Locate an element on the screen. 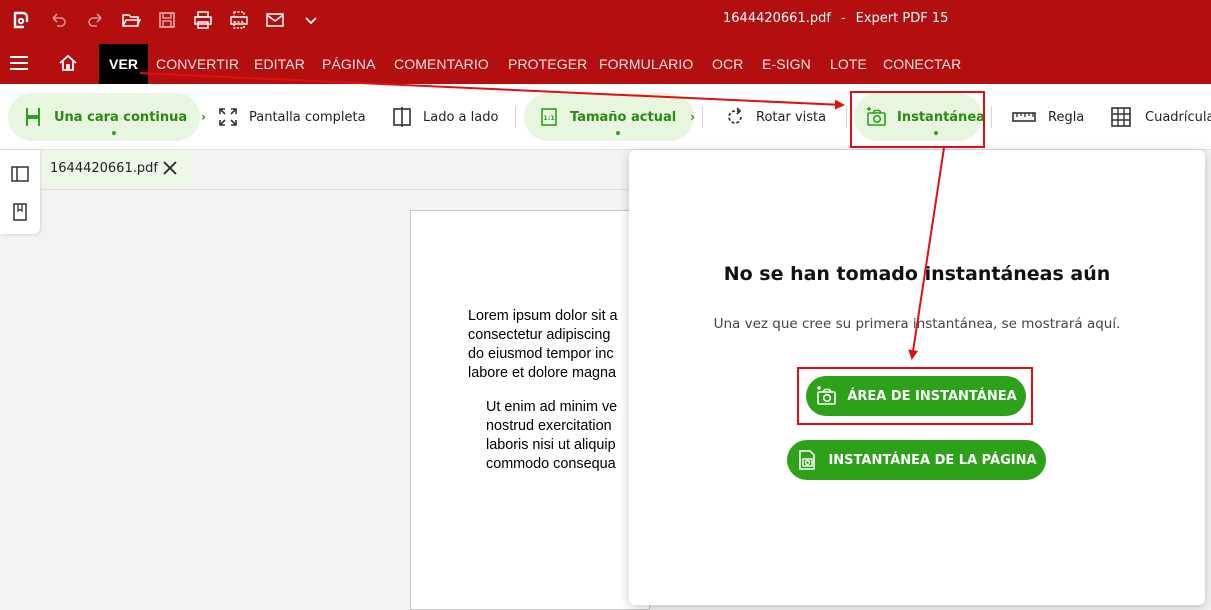 The height and width of the screenshot is (610, 1211). rotate-view-label: Rotar vista is located at coordinates (791, 117).